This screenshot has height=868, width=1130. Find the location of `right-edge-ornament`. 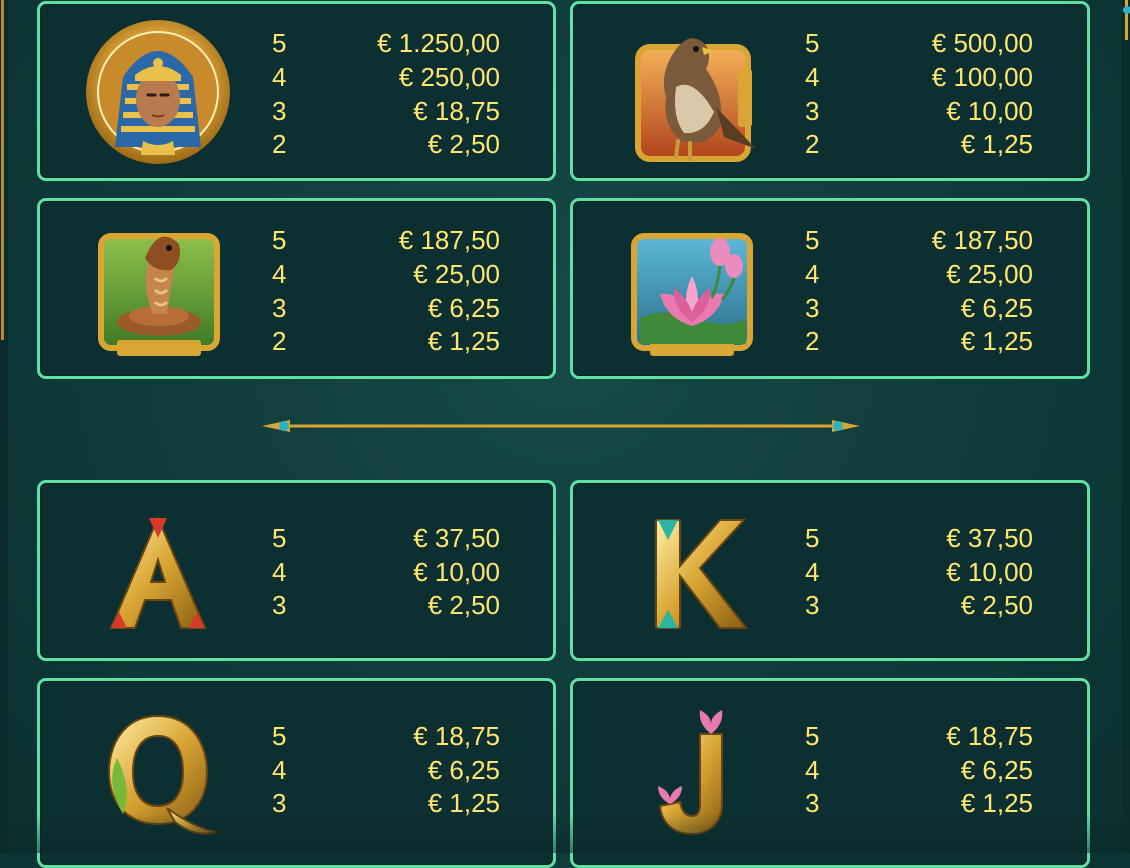

right-edge-ornament is located at coordinates (1126, 426).